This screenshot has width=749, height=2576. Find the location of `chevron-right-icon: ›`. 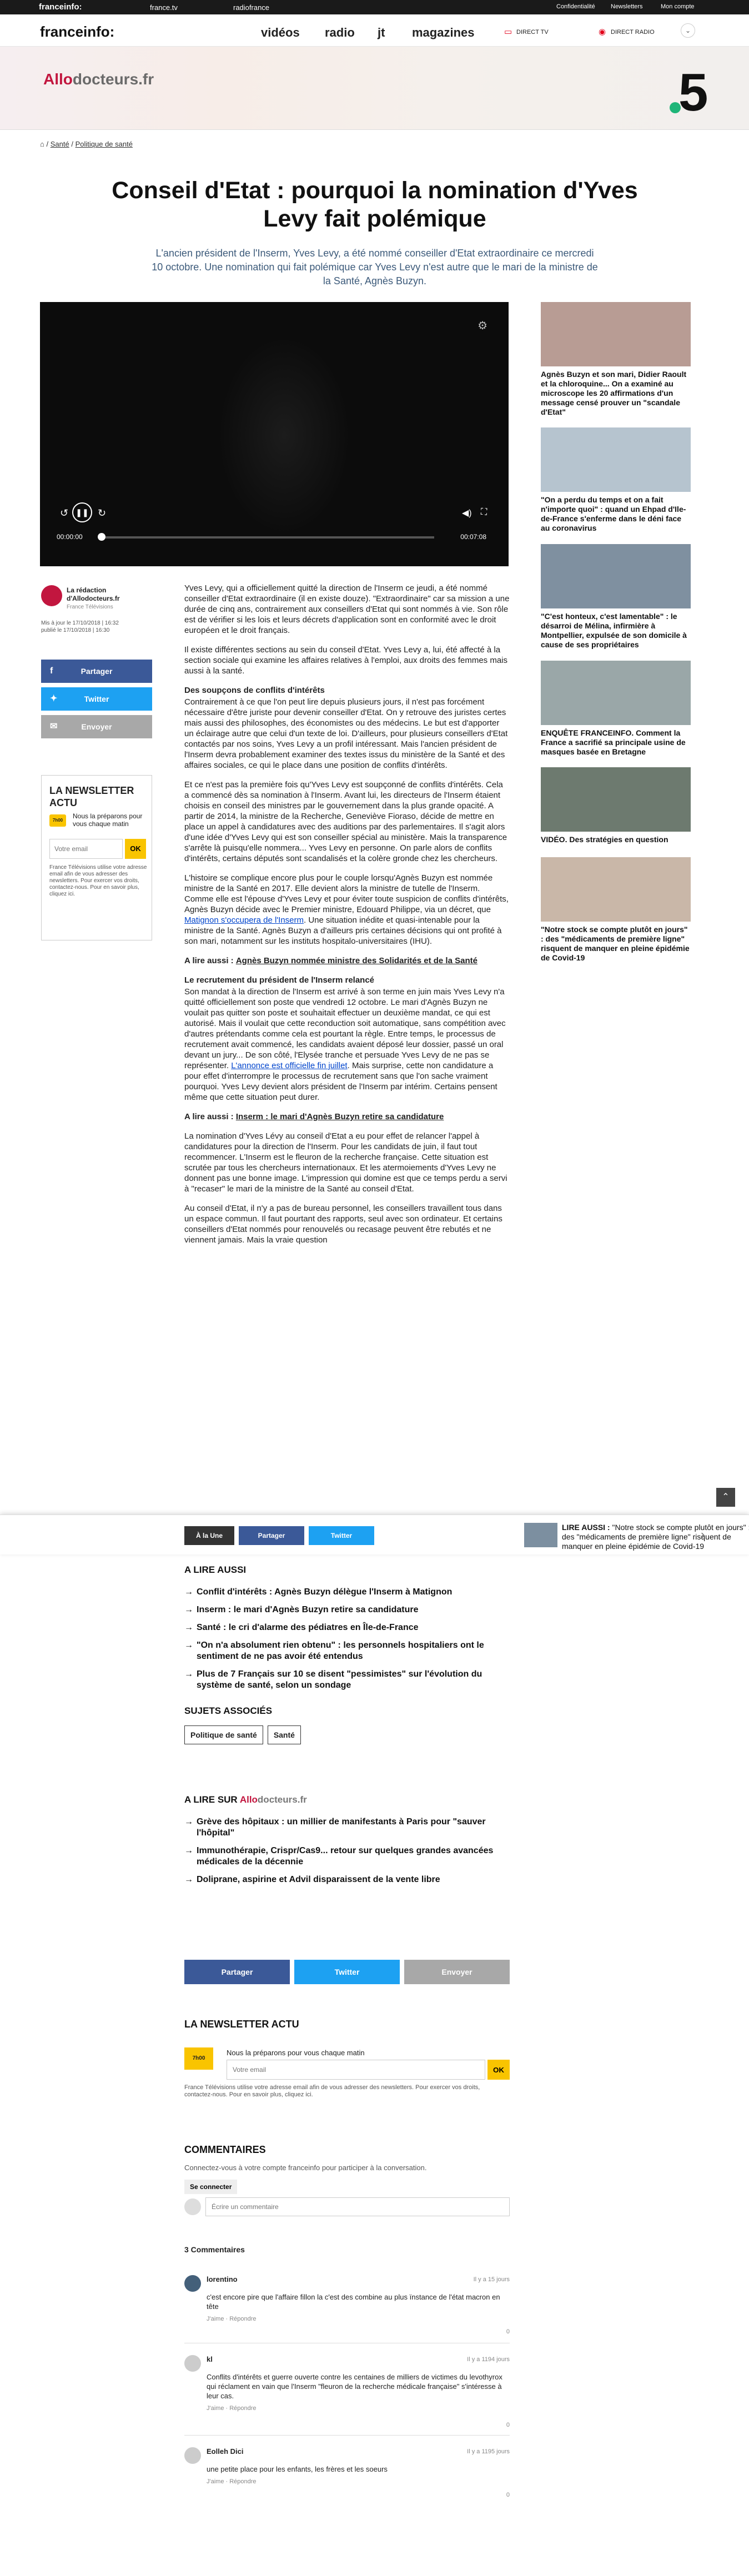

chevron-right-icon: › is located at coordinates (703, 1535).